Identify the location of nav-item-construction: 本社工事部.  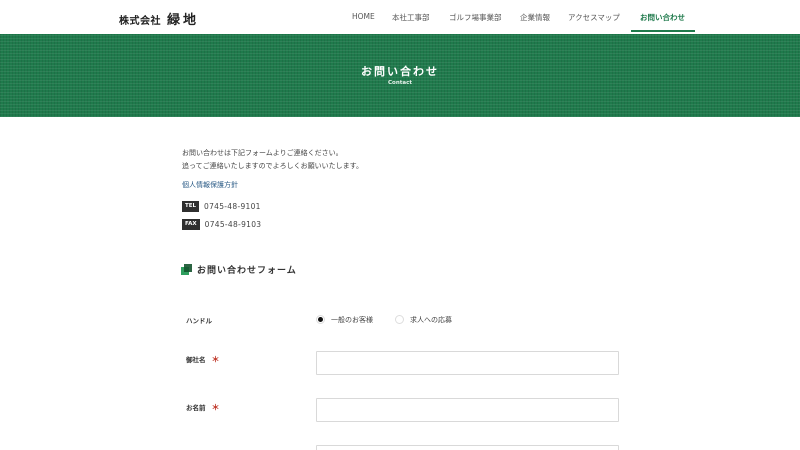
(411, 17).